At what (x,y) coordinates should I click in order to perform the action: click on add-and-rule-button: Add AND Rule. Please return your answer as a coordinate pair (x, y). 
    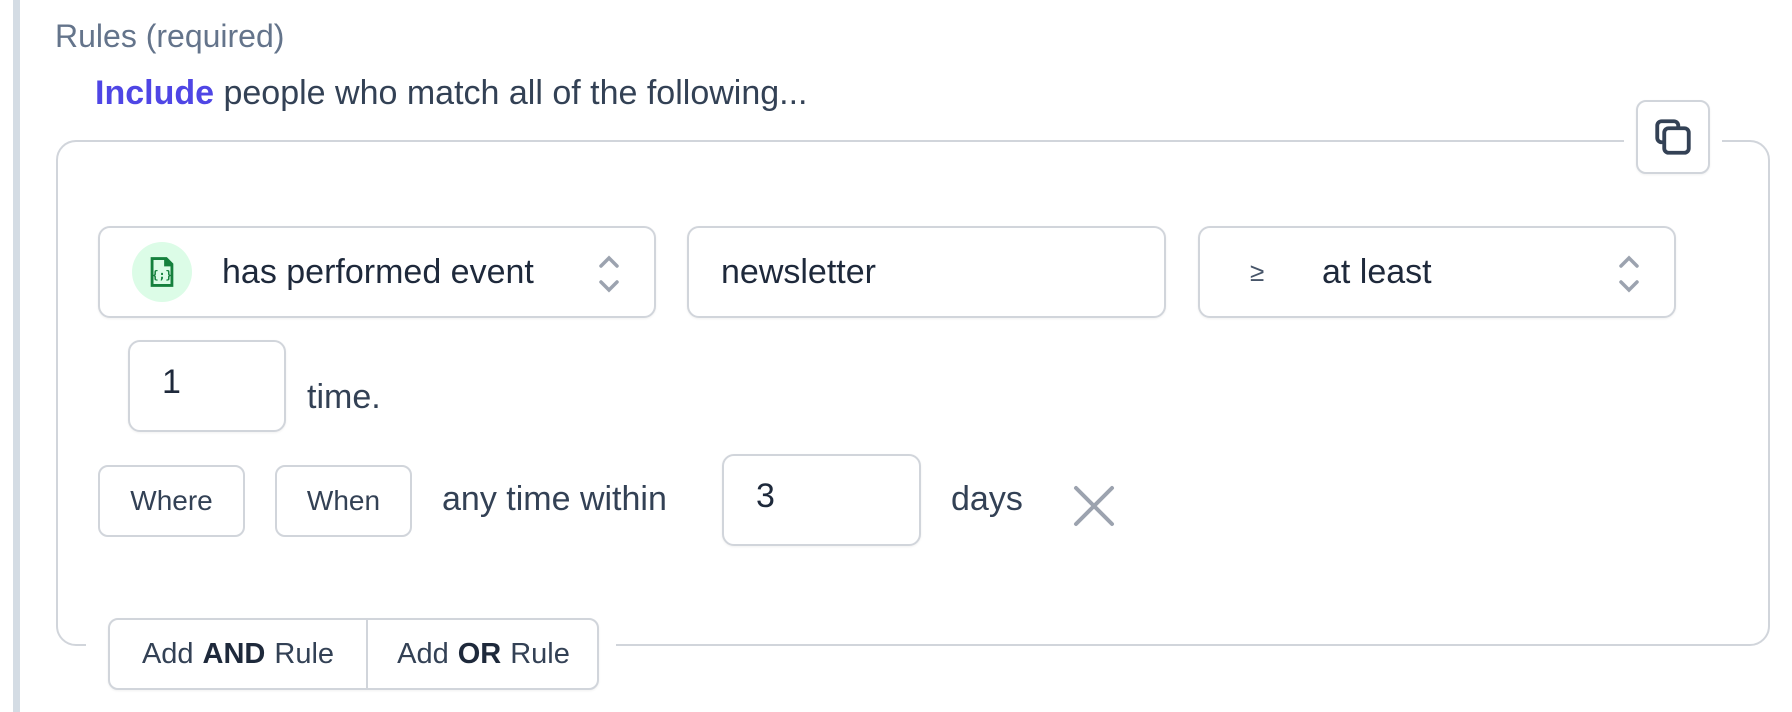
    Looking at the image, I should click on (239, 654).